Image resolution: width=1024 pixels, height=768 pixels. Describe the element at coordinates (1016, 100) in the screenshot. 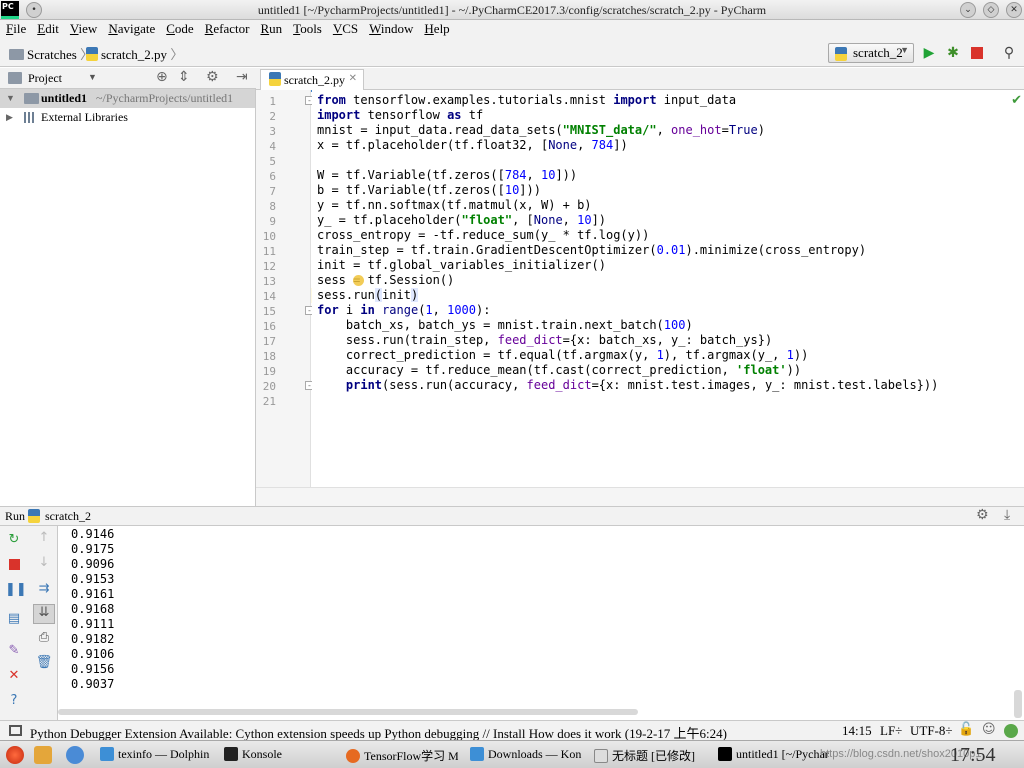

I see `check-icon: ✔` at that location.